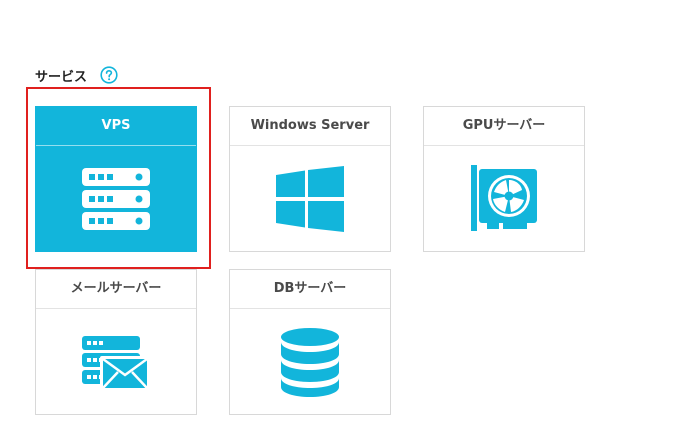 This screenshot has width=682, height=445. I want to click on service-card-label: GPUサーバー, so click(504, 126).